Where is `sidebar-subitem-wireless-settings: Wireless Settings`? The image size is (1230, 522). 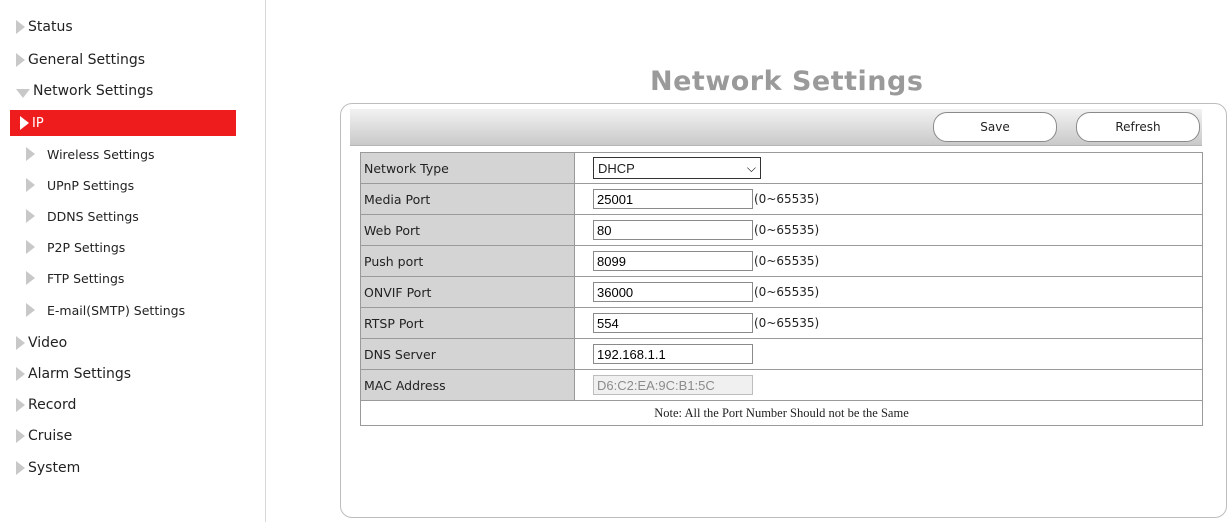
sidebar-subitem-wireless-settings: Wireless Settings is located at coordinates (130, 154).